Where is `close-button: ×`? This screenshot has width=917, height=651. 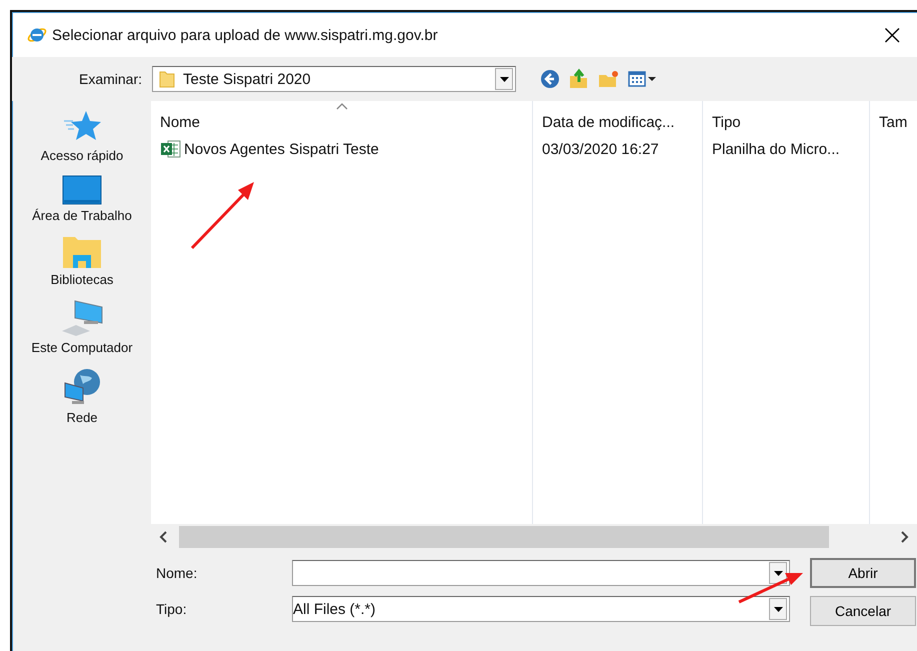
close-button: × is located at coordinates (892, 35).